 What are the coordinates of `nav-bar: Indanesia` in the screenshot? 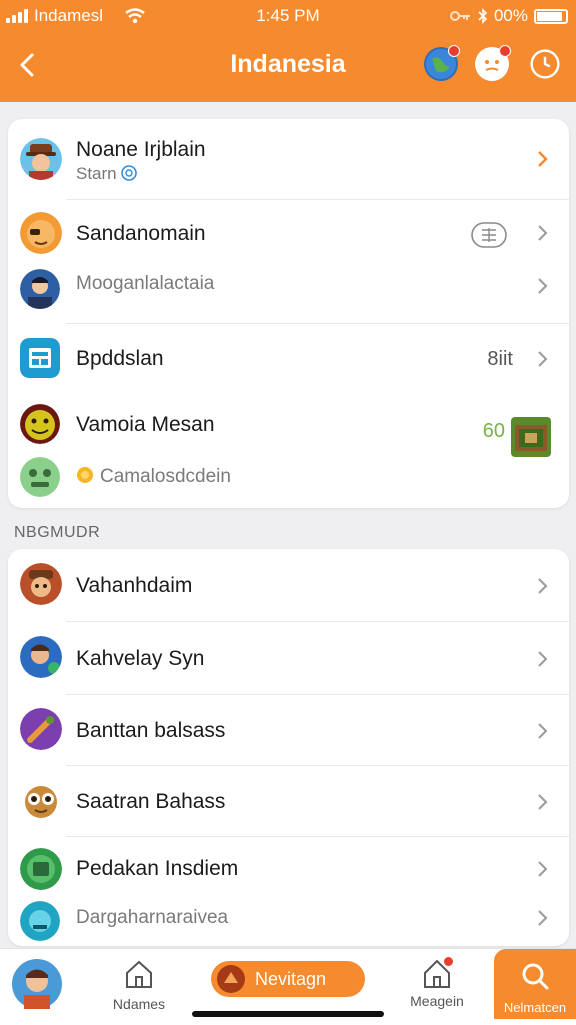 It's located at (288, 68).